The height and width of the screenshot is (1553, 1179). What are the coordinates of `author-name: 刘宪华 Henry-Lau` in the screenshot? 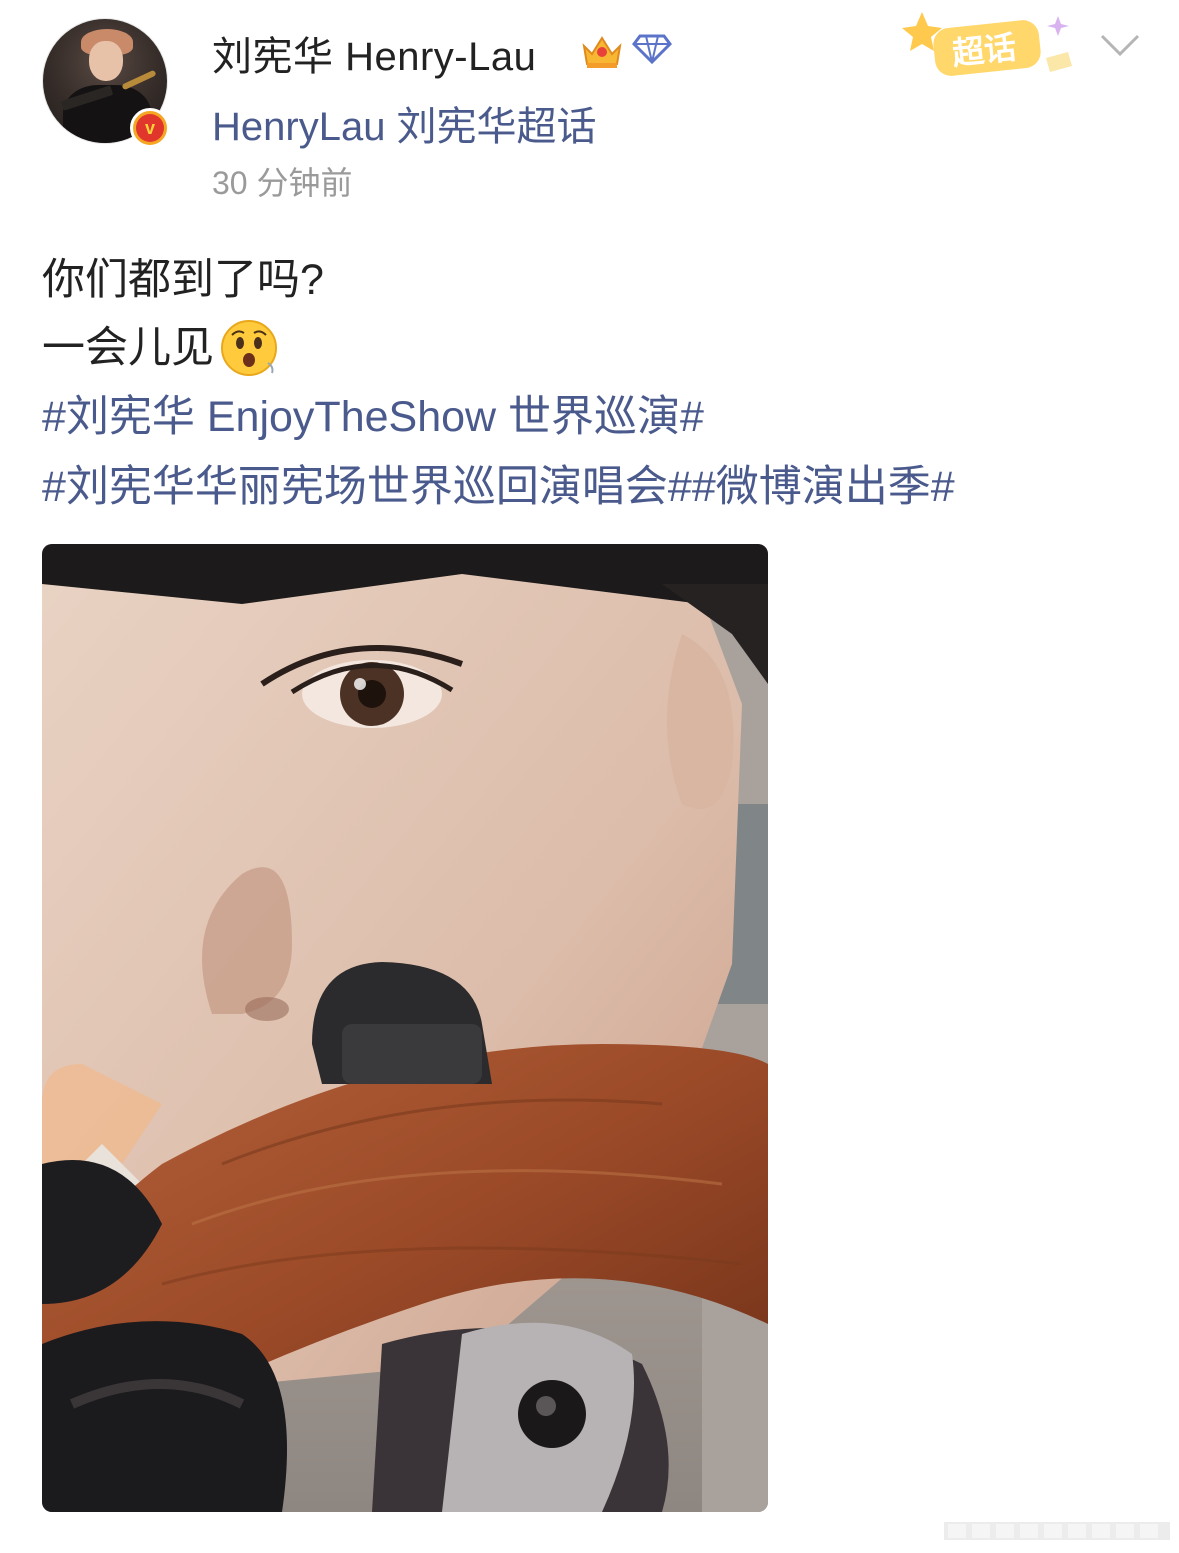 It's located at (374, 53).